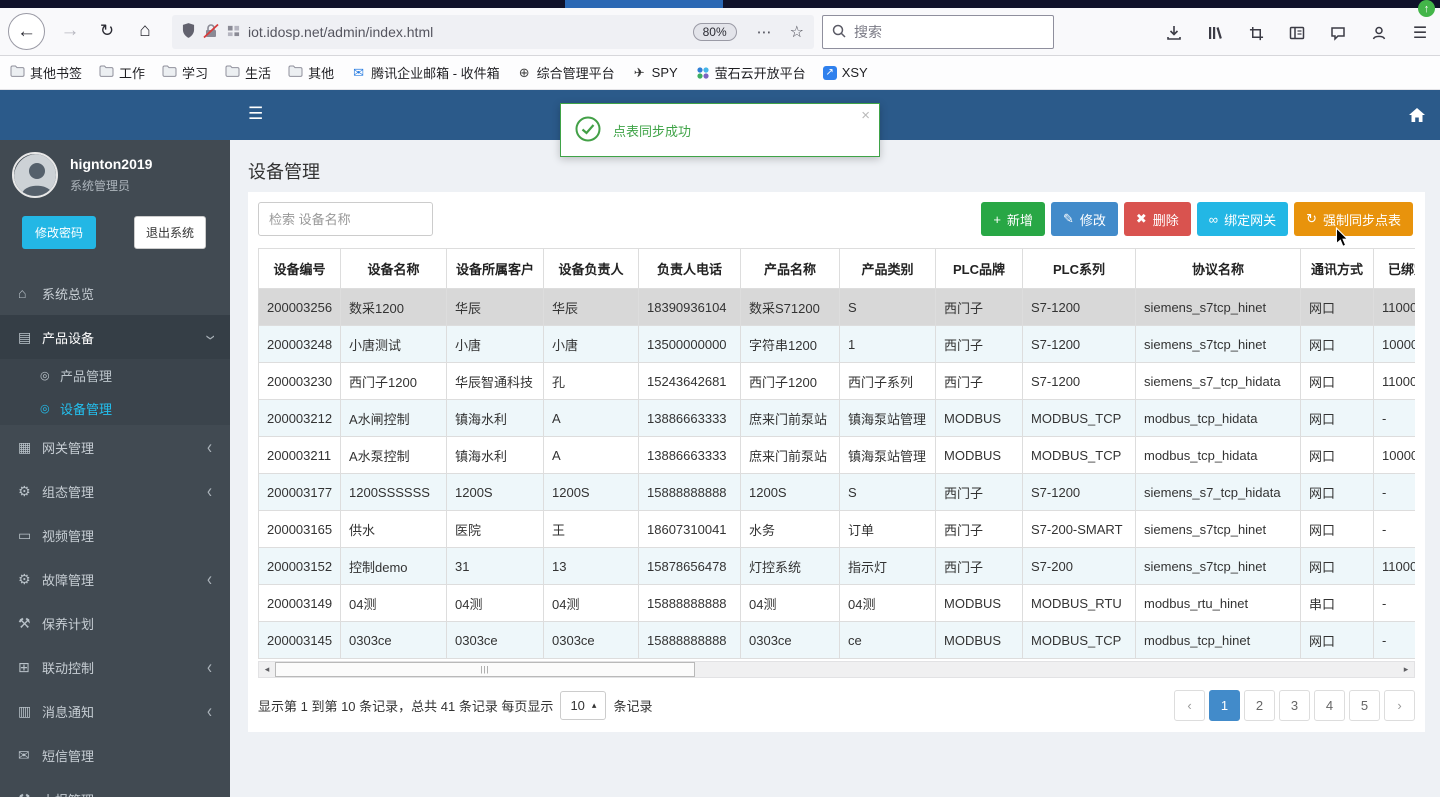 This screenshot has width=1440, height=797. Describe the element at coordinates (790, 268) in the screenshot. I see `column-header: 产品名称` at that location.